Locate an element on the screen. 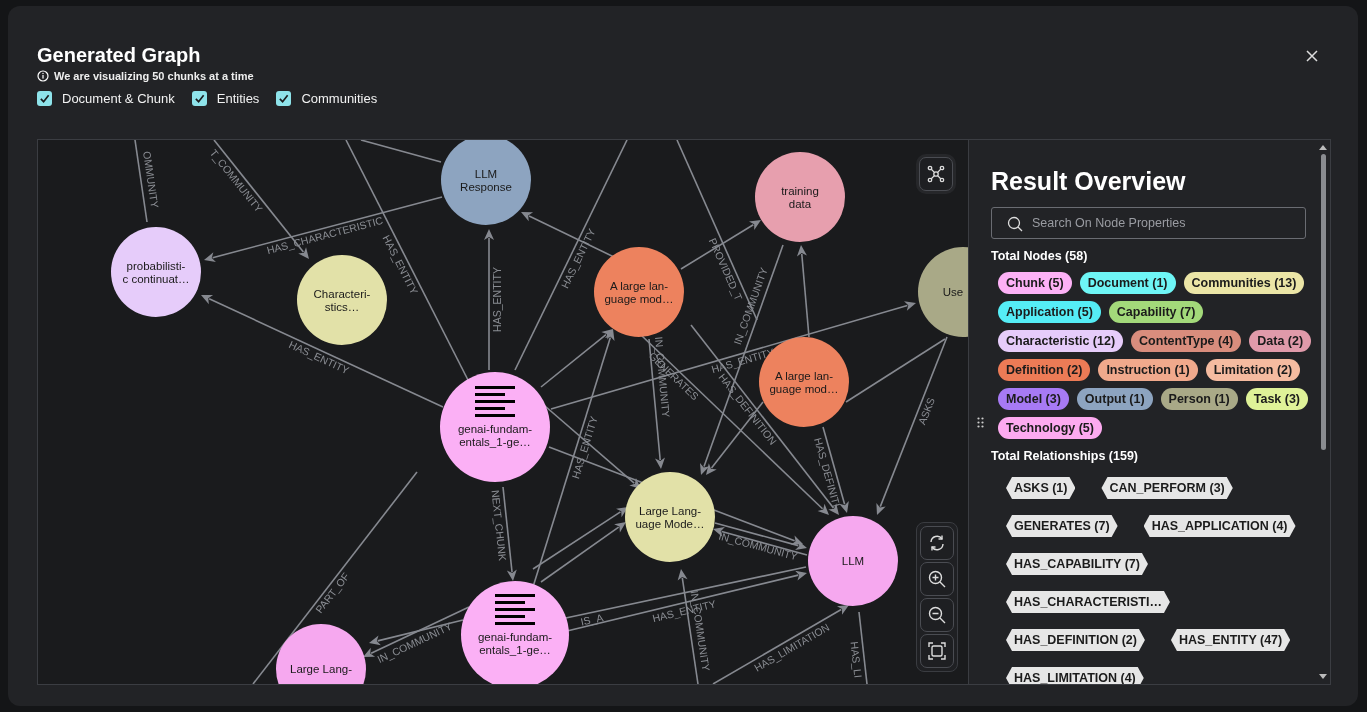 This screenshot has width=1367, height=712. arrow-up-icon is located at coordinates (1323, 147).